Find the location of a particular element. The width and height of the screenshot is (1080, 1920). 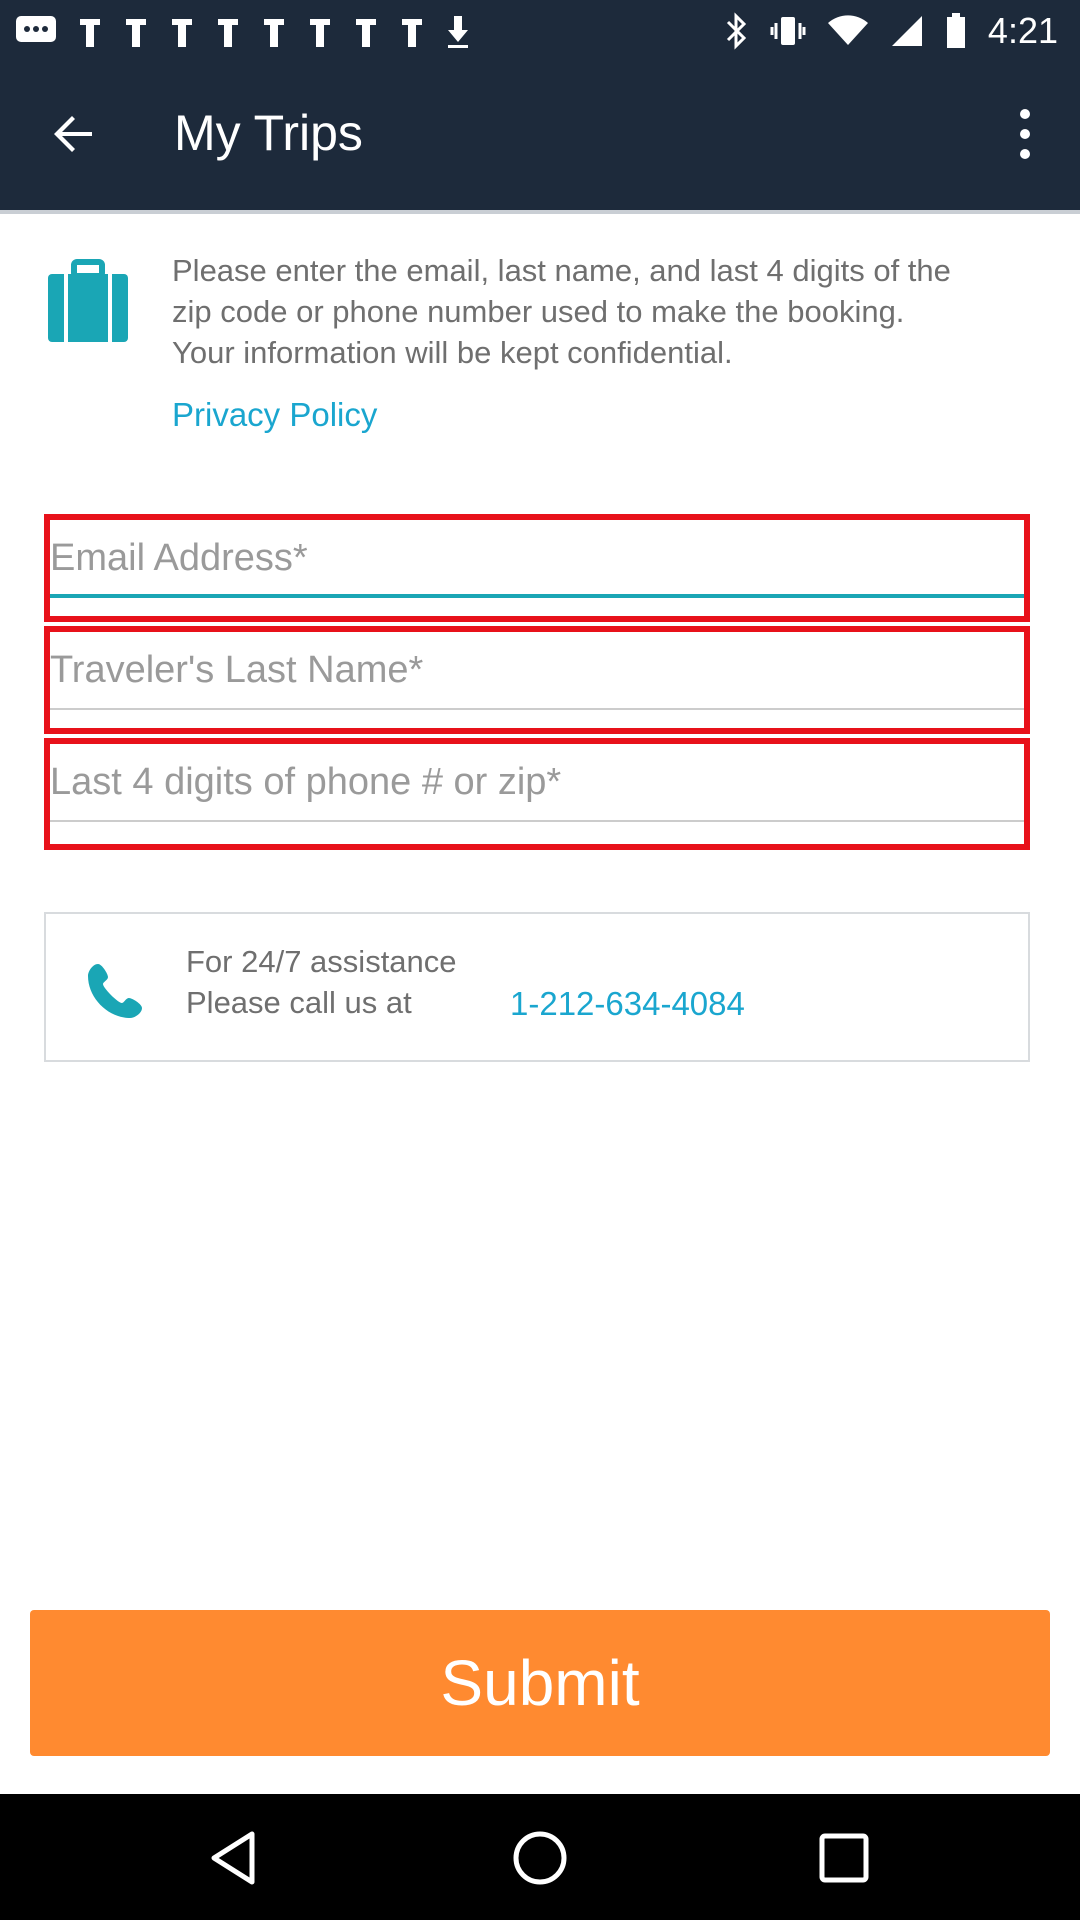

phone-number-link: 1-212-634-4084 is located at coordinates (627, 1004).